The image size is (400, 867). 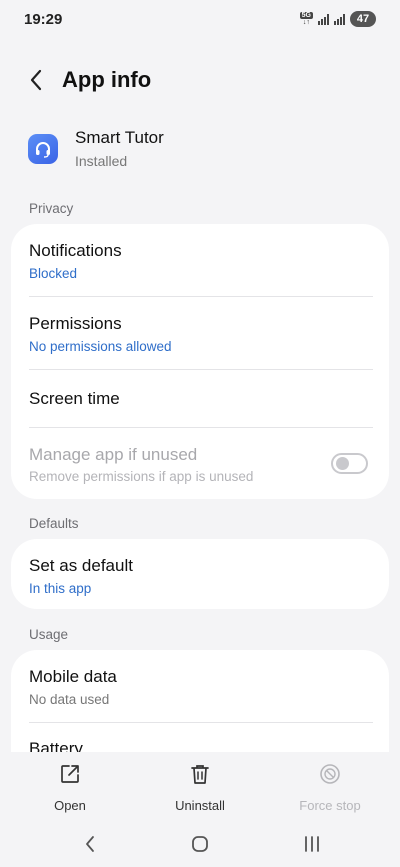 What do you see at coordinates (330, 774) in the screenshot?
I see `stop-icon` at bounding box center [330, 774].